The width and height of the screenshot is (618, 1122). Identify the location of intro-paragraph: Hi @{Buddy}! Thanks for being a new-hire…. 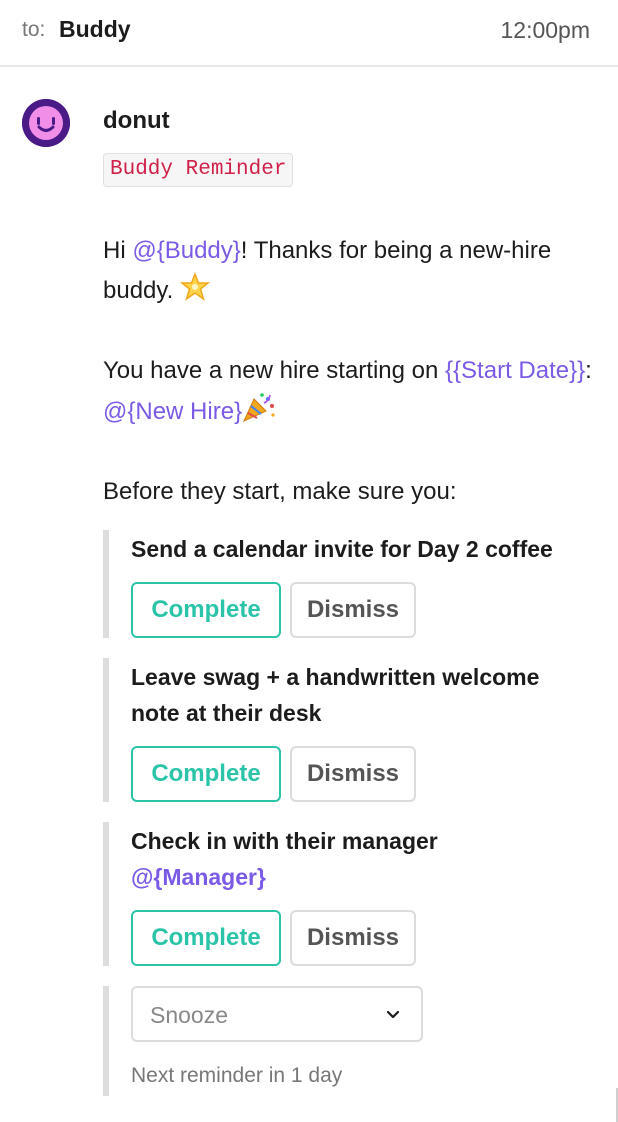
(348, 273).